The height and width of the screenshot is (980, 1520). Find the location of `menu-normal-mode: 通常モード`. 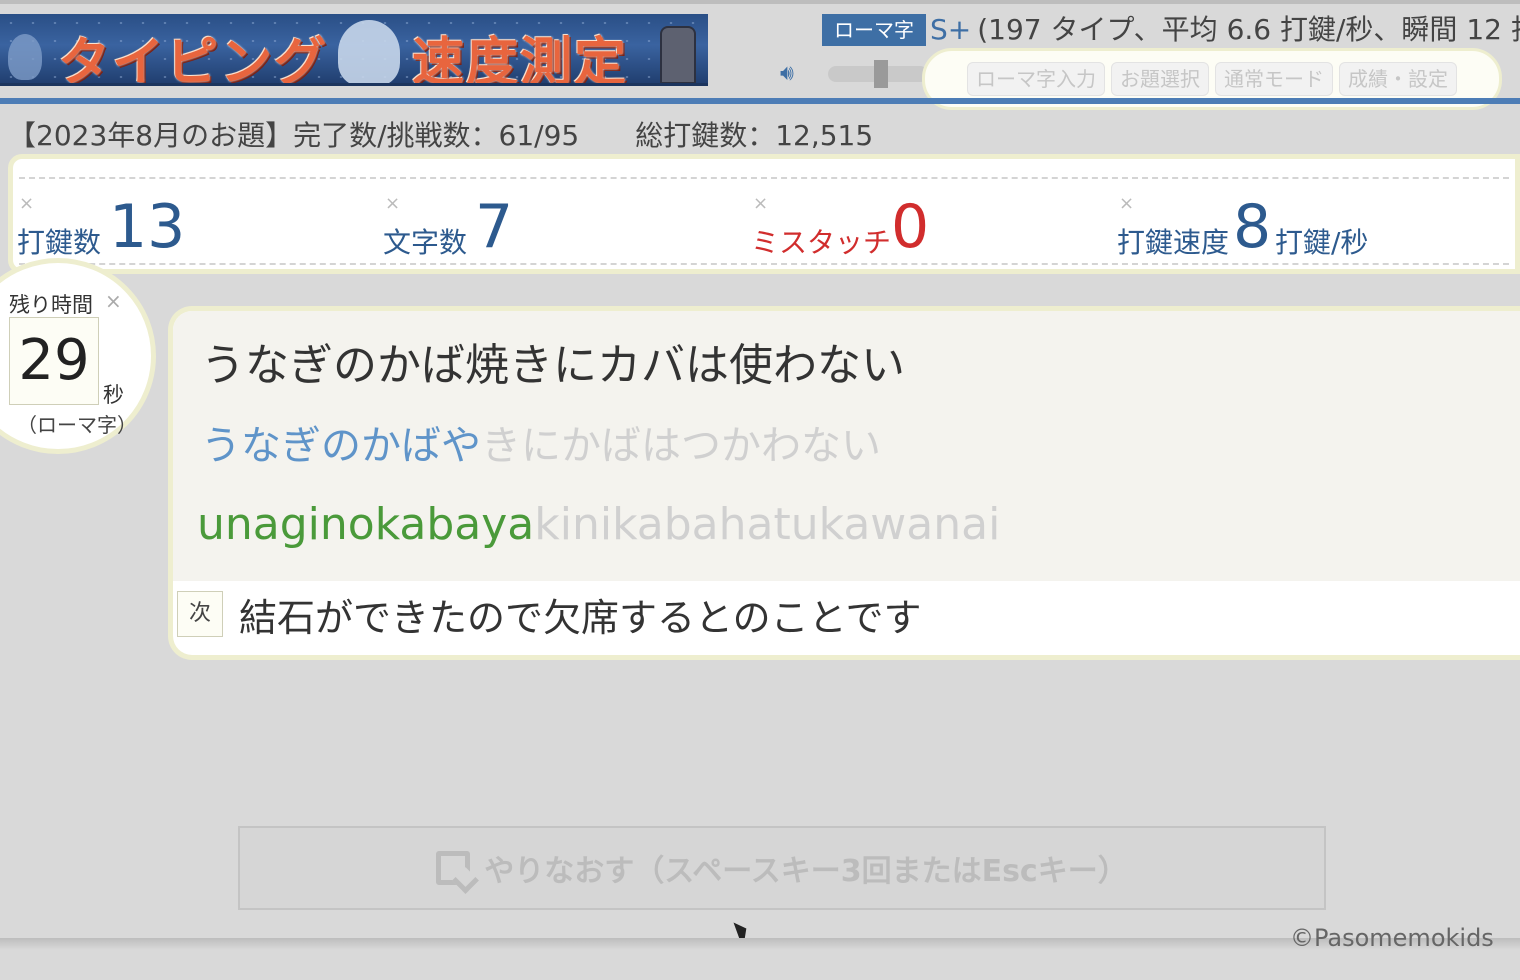

menu-normal-mode: 通常モード is located at coordinates (1274, 79).